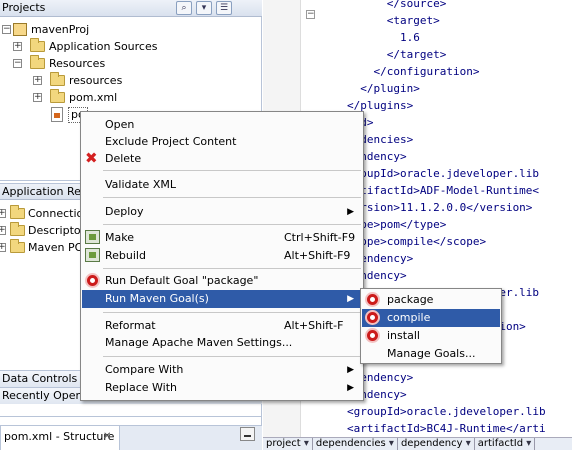 Image resolution: width=572 pixels, height=454 pixels. What do you see at coordinates (310, 14) in the screenshot?
I see `fold-icon: −` at bounding box center [310, 14].